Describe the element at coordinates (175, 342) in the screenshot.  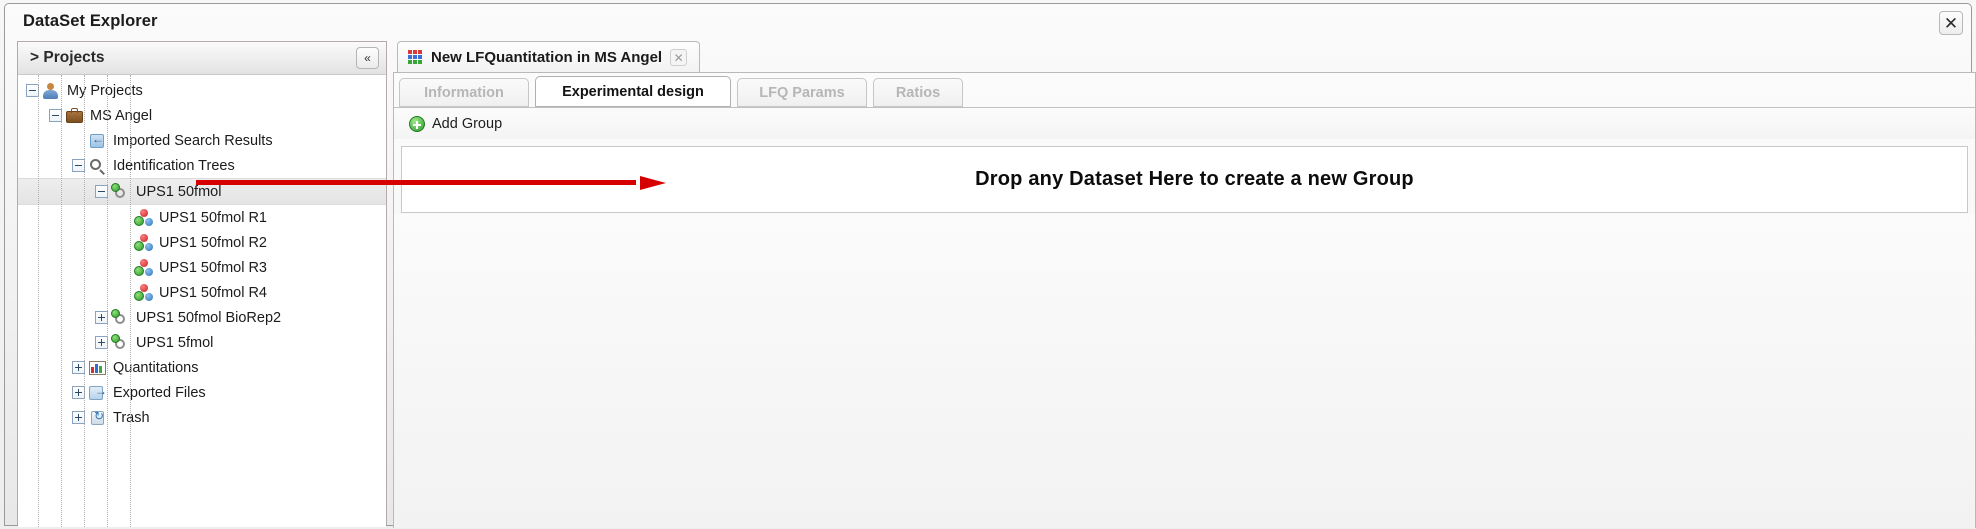
I see `tree-item-label: UPS1 5fmol` at that location.